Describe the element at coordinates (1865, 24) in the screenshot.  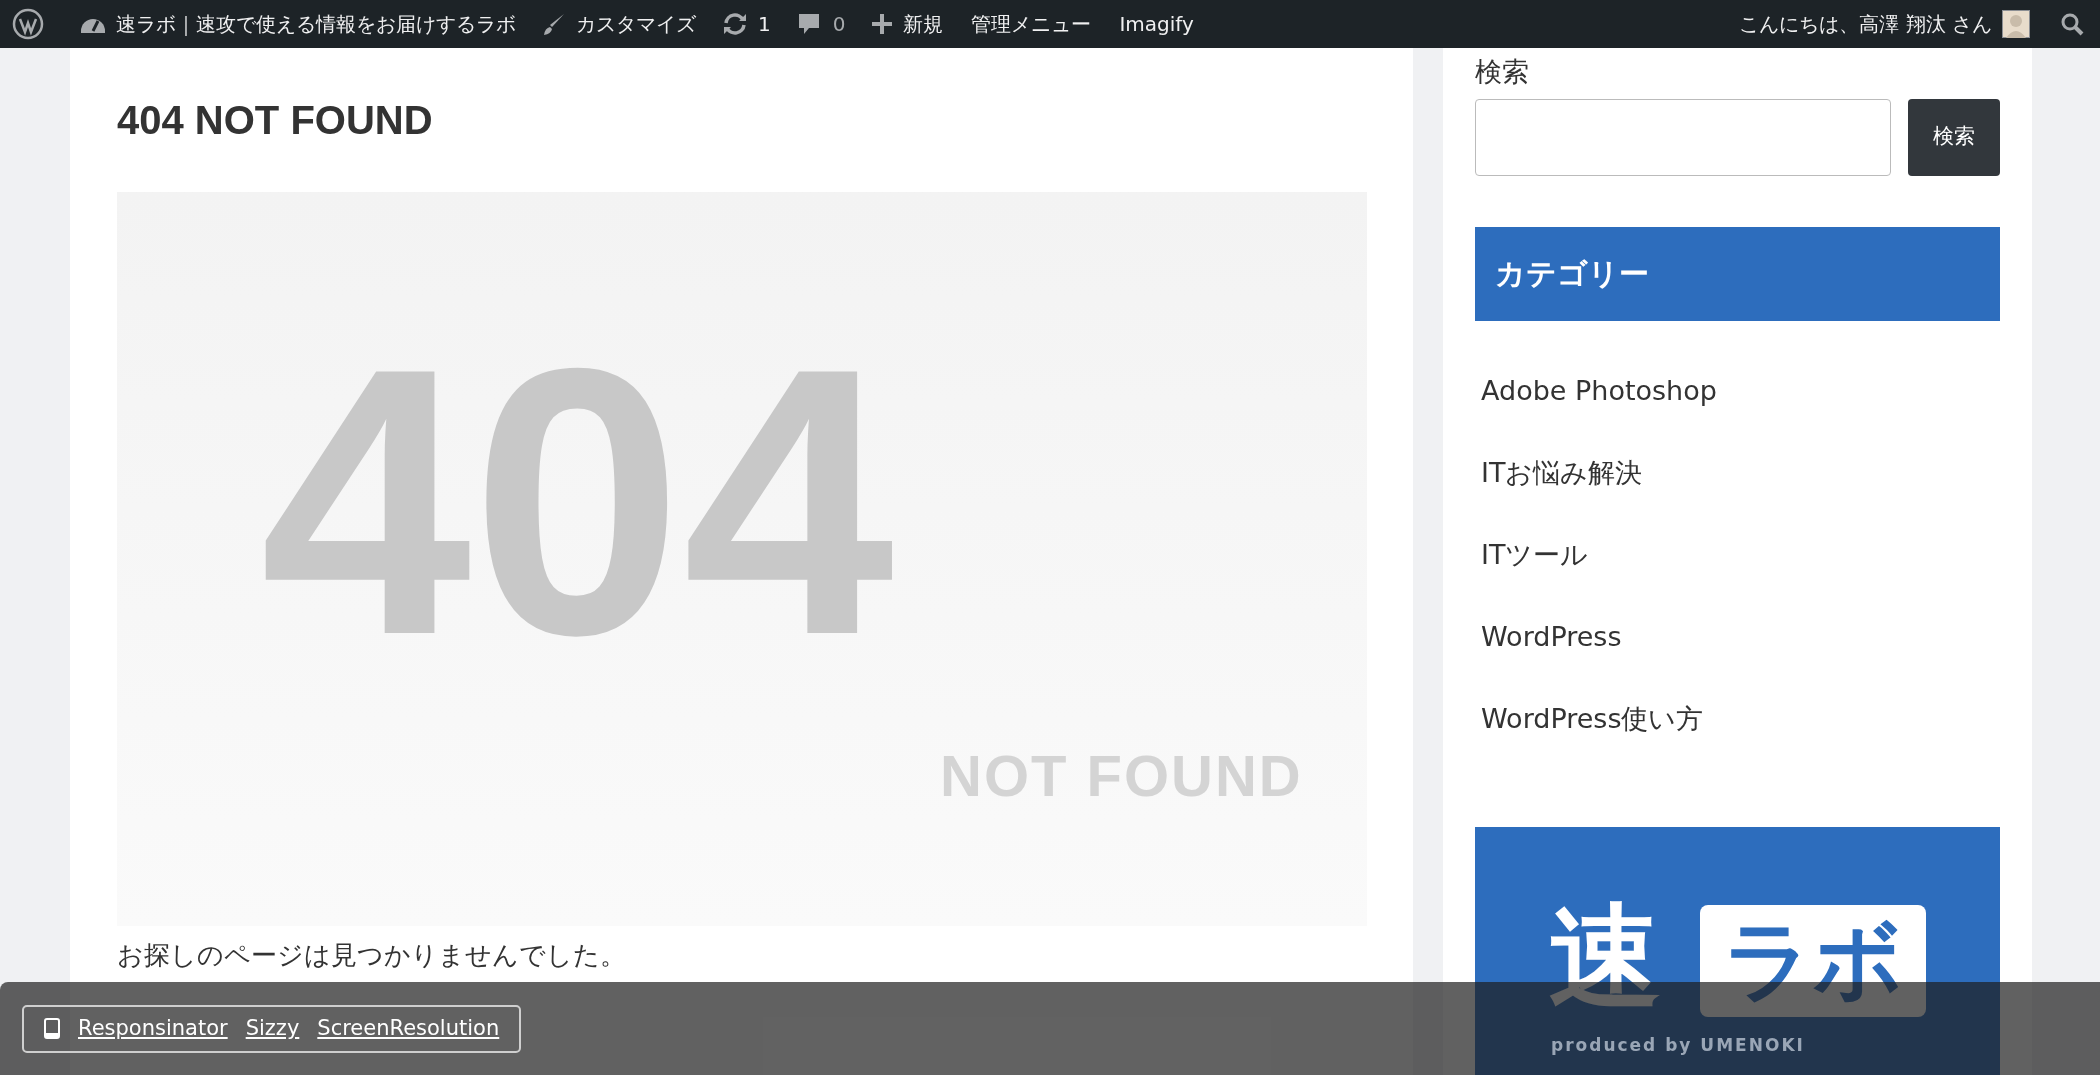
I see `account-greeting: こんにちは、高澤 翔汰 さん` at that location.